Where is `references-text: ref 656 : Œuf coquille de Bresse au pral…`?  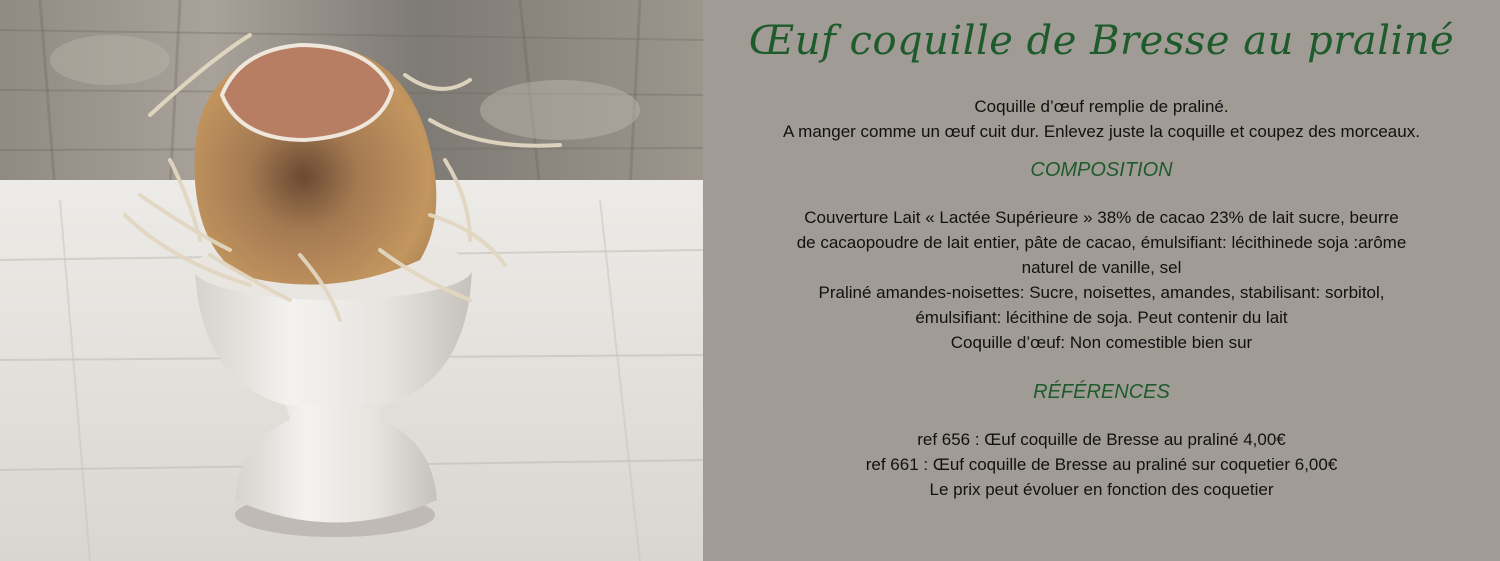
references-text: ref 656 : Œuf coquille de Bresse au pral… is located at coordinates (1101, 464).